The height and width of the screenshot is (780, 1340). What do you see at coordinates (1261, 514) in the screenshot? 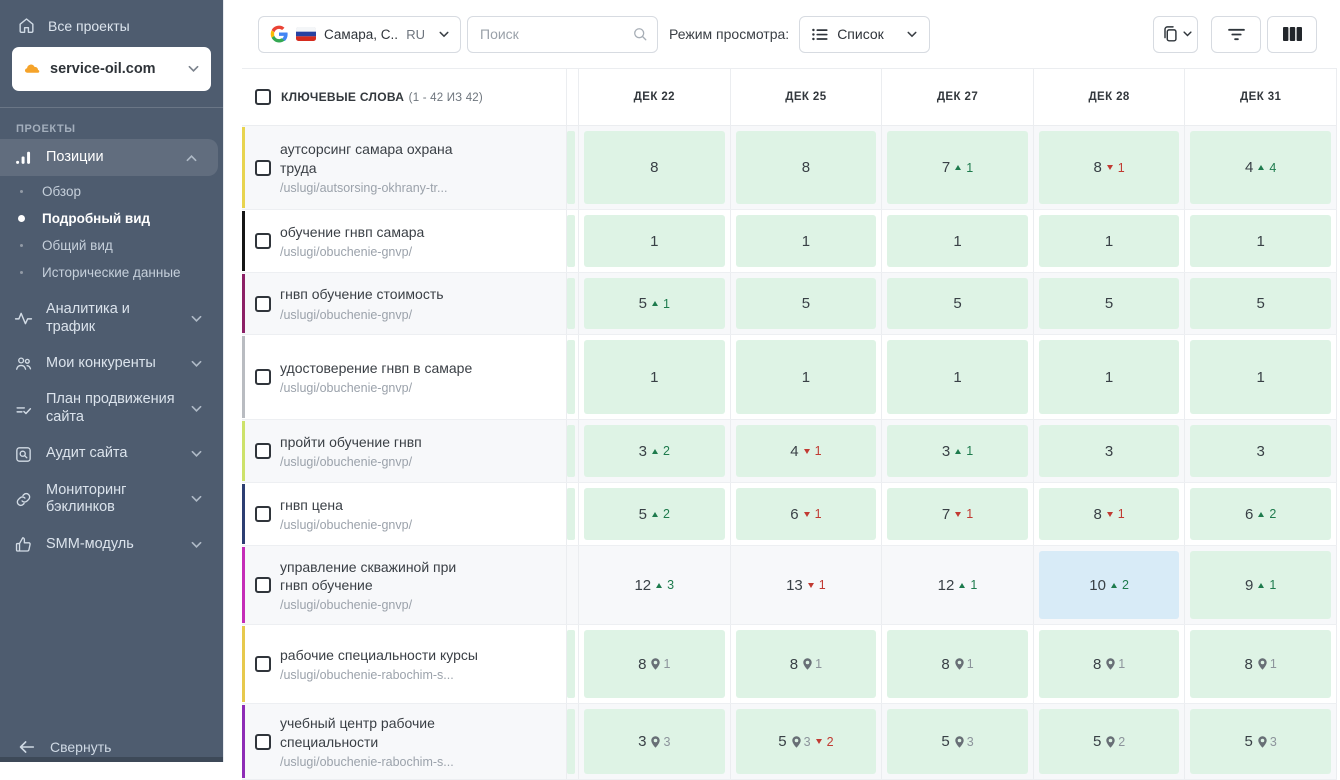
I see `position-cell: 62` at bounding box center [1261, 514].